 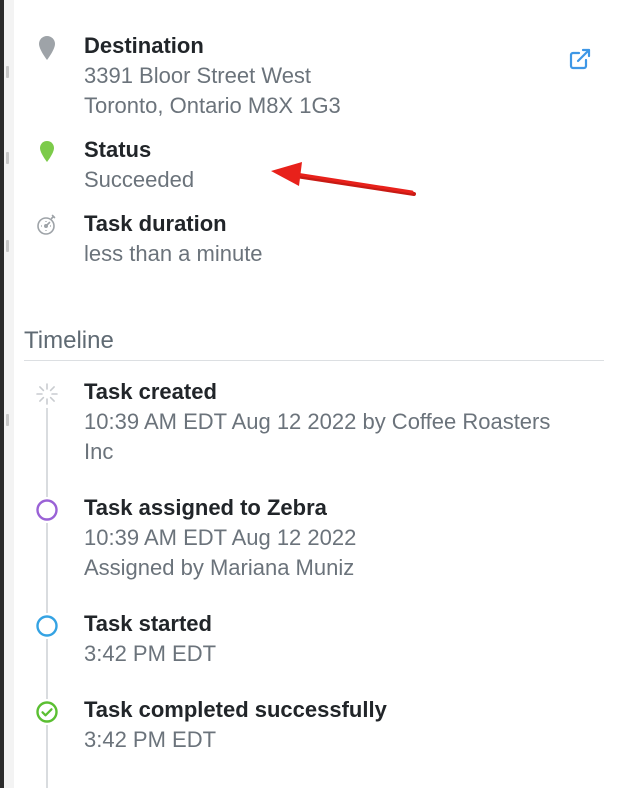 What do you see at coordinates (118, 149) in the screenshot?
I see `status-label: Status` at bounding box center [118, 149].